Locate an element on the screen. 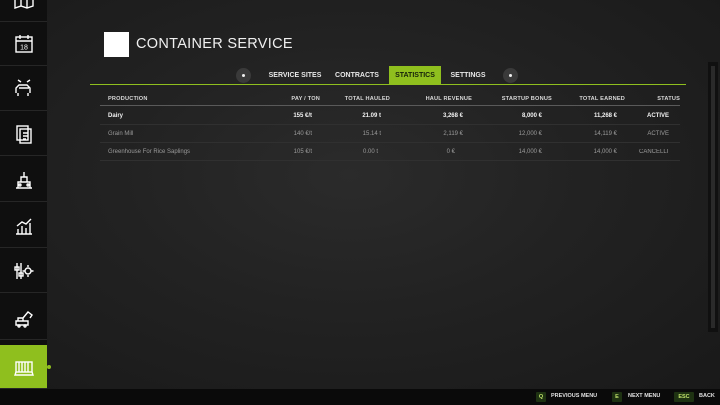  cell-pay-per-ton: 155 €/t is located at coordinates (302, 116).